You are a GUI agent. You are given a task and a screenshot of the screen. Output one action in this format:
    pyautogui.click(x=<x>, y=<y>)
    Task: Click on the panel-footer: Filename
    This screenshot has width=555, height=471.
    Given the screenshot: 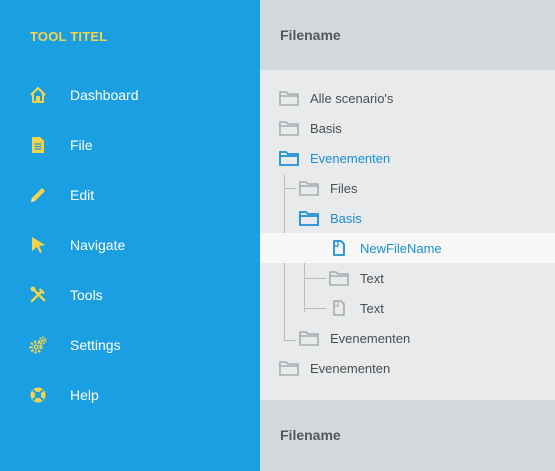 What is the action you would take?
    pyautogui.click(x=407, y=435)
    